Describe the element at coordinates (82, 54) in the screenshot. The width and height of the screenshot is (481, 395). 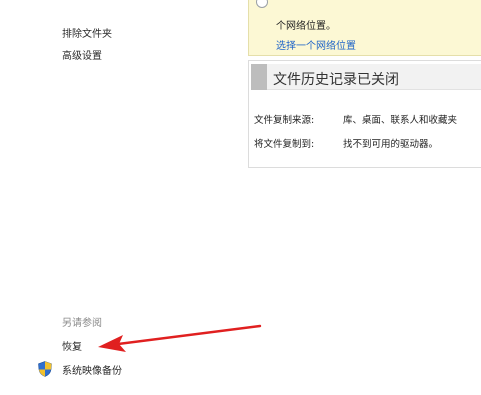
I see `advanced-settings-link: 高级设置` at that location.